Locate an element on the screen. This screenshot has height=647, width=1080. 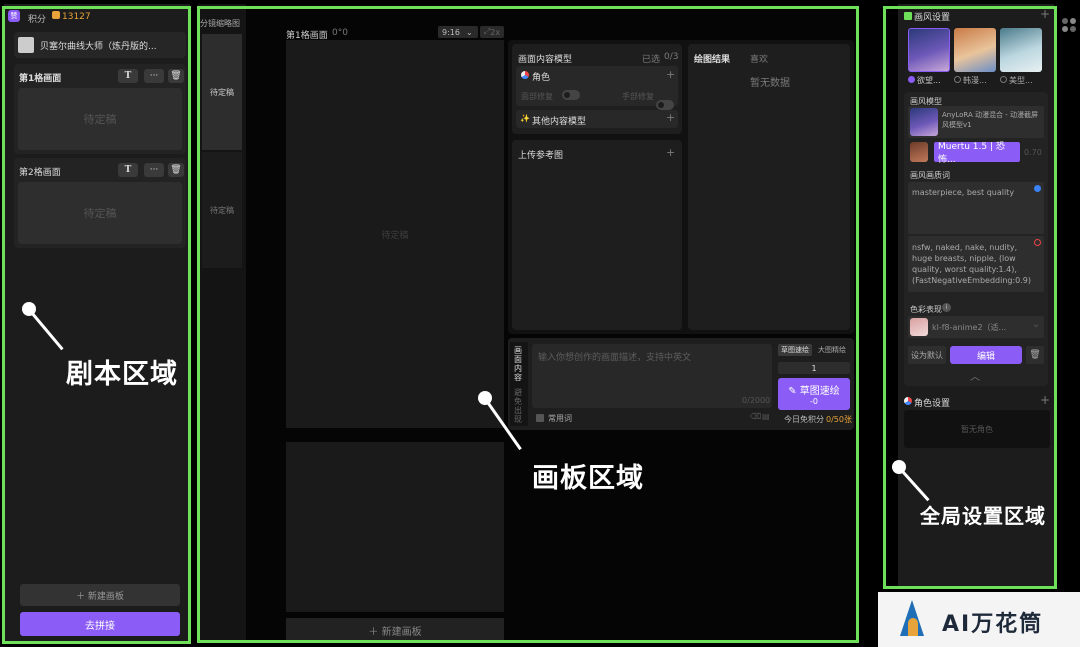
positive-prompt: masterpiece, best quality is located at coordinates (963, 192).